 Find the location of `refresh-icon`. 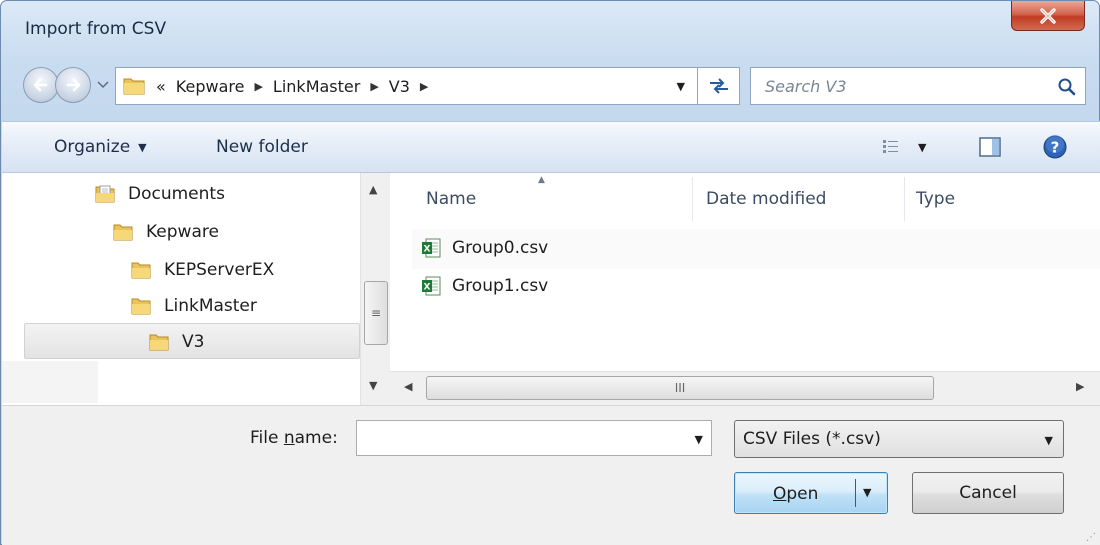

refresh-icon is located at coordinates (718, 86).